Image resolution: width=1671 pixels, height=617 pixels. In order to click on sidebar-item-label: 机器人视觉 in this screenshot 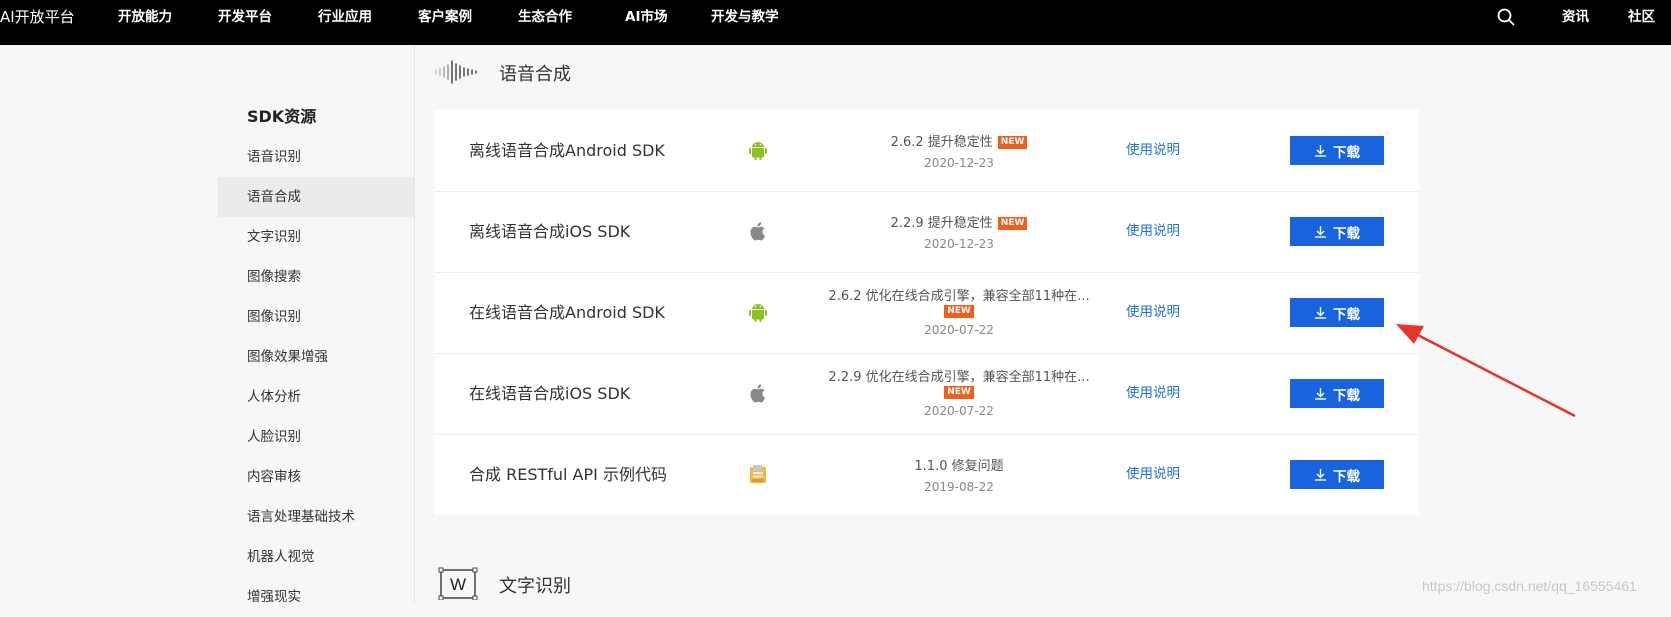, I will do `click(281, 557)`.